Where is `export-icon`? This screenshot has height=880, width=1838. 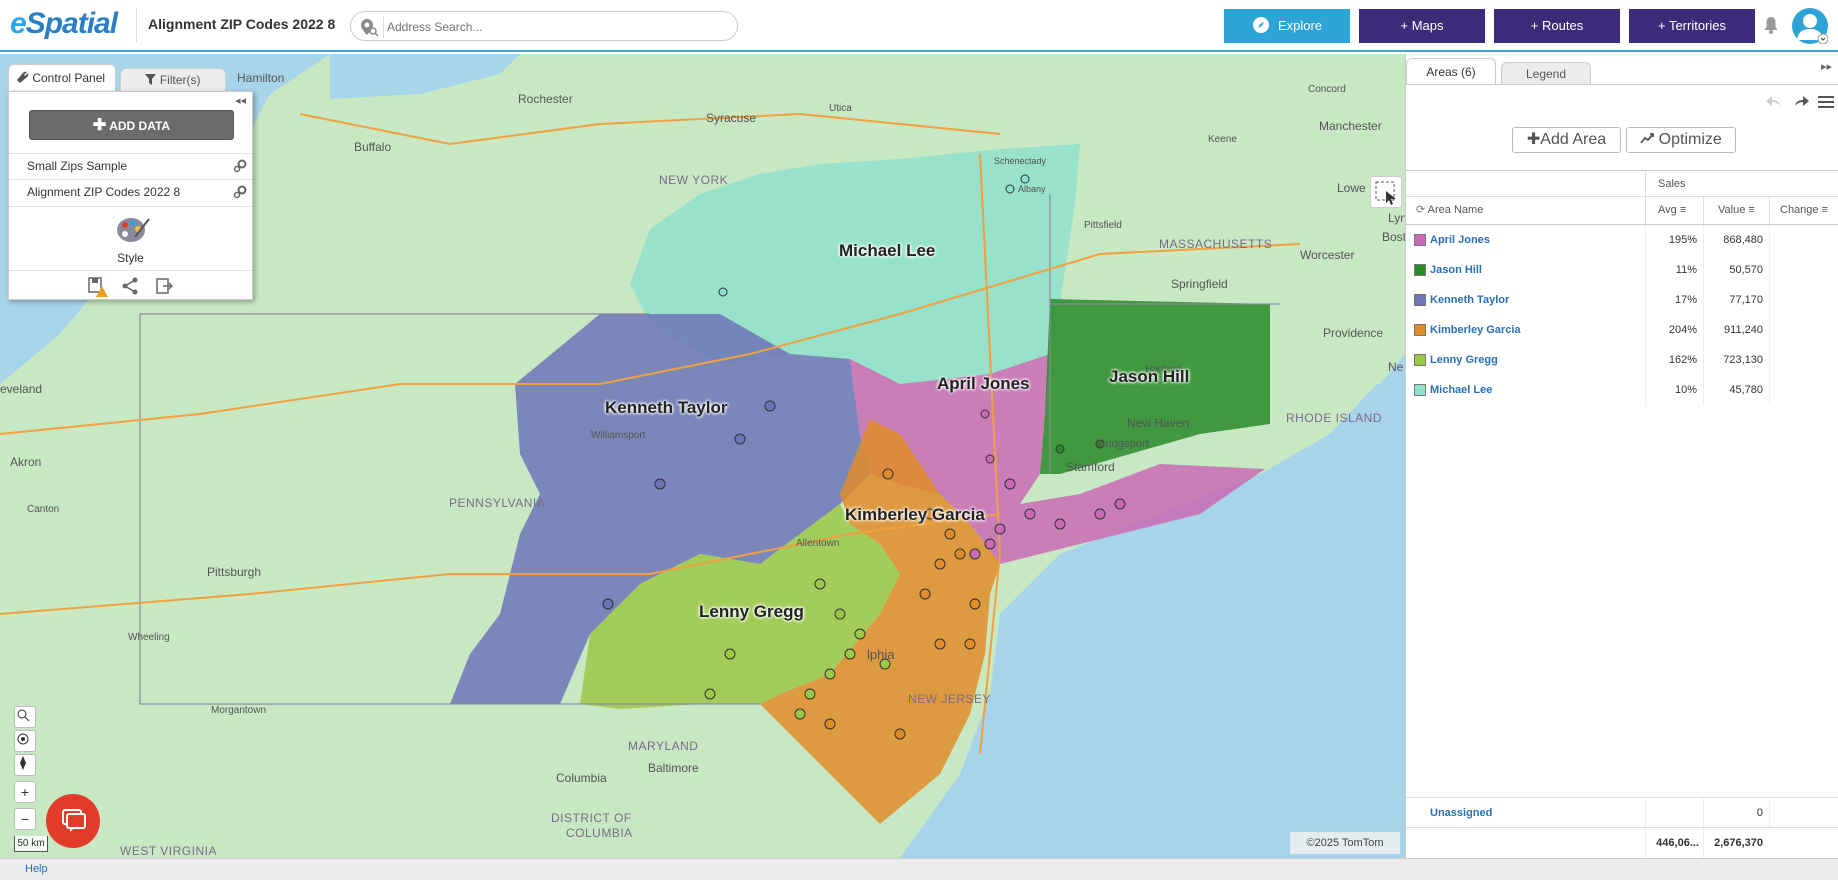 export-icon is located at coordinates (164, 286).